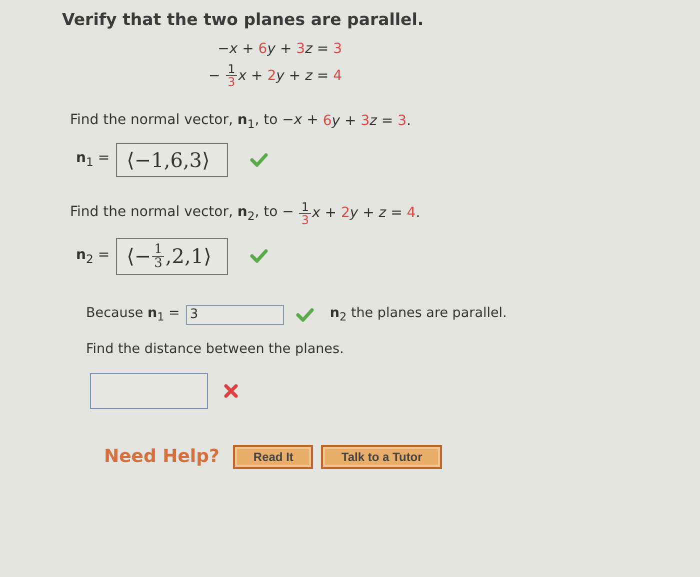  Describe the element at coordinates (280, 49) in the screenshot. I see `equation: −x + 6y + 3z = 3` at that location.